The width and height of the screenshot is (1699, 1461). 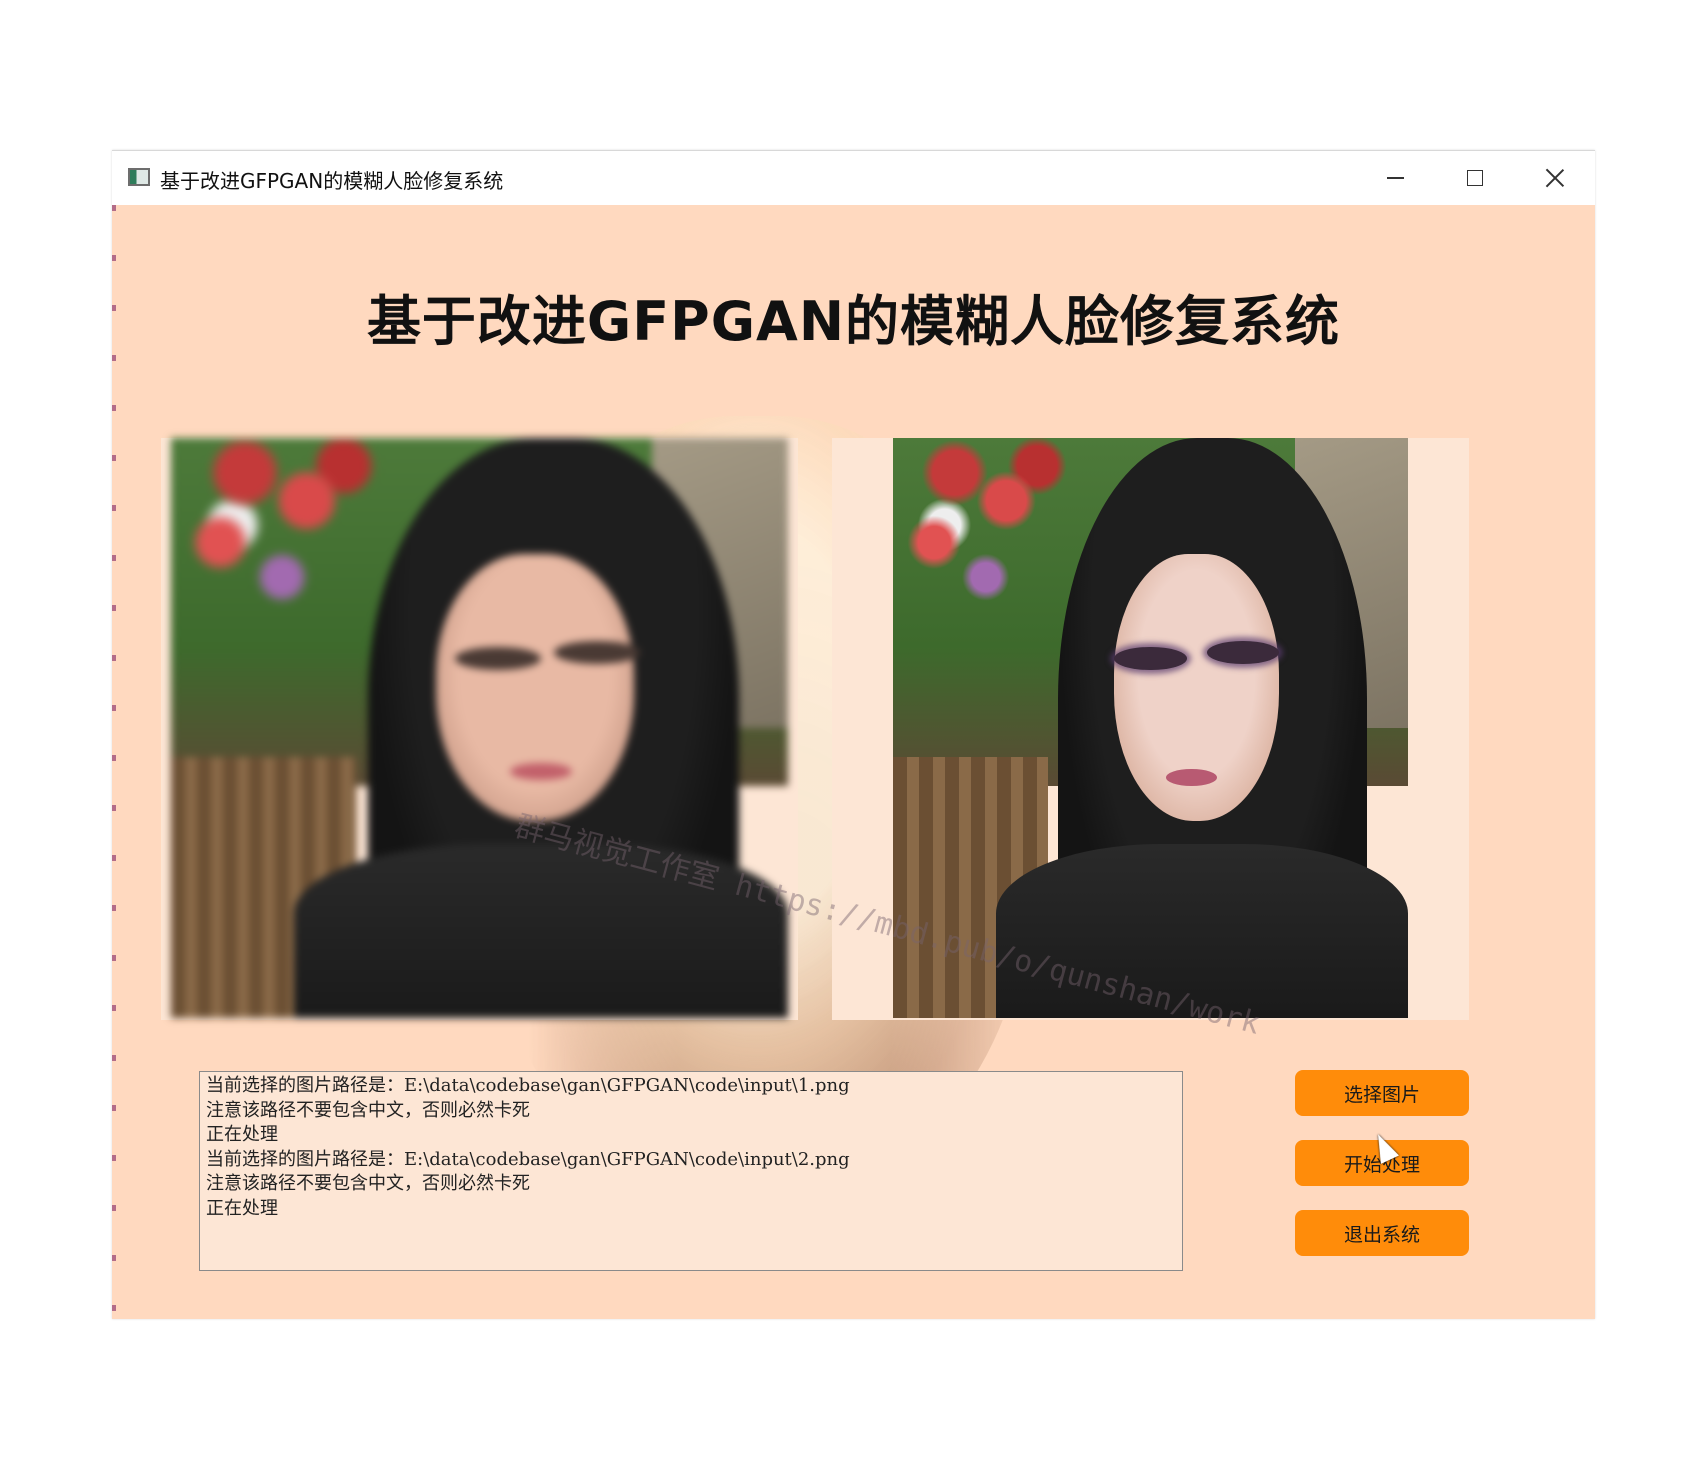 I want to click on maximize-button, so click(x=1475, y=178).